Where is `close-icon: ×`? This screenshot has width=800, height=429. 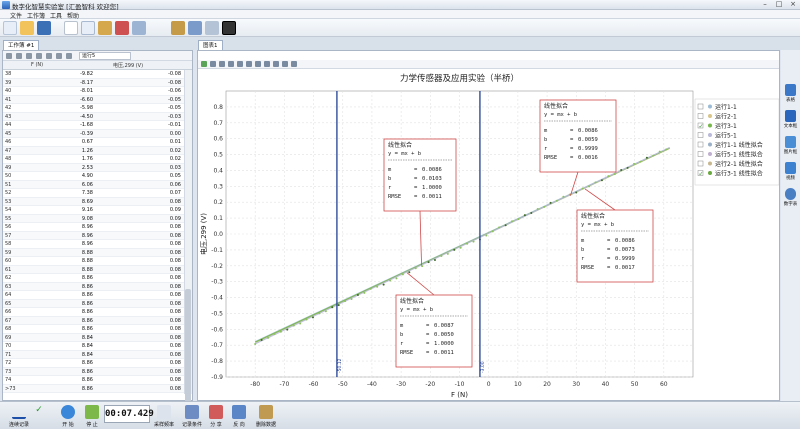 close-icon: × is located at coordinates (793, 4).